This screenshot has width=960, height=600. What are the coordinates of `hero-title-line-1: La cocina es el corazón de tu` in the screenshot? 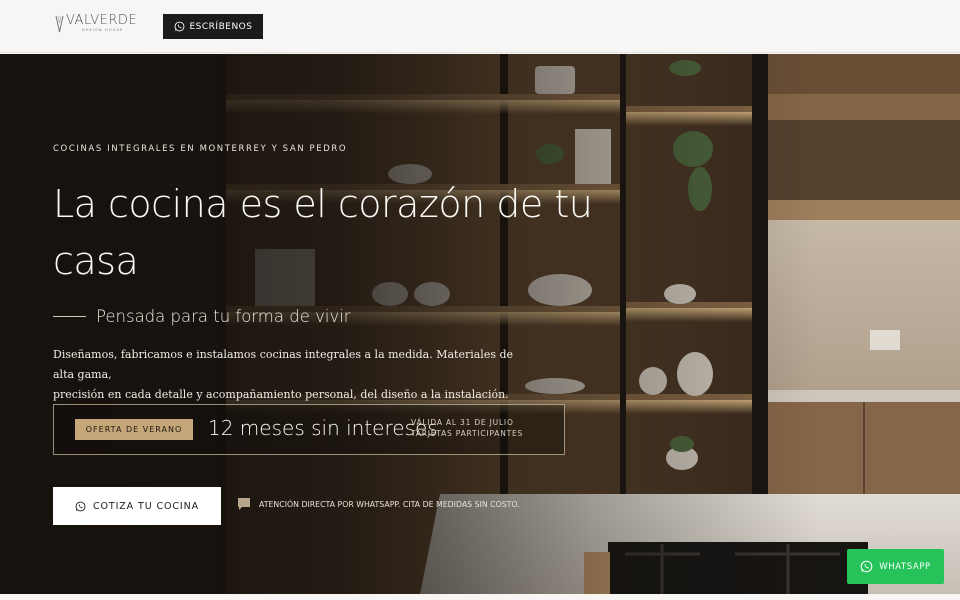 It's located at (323, 204).